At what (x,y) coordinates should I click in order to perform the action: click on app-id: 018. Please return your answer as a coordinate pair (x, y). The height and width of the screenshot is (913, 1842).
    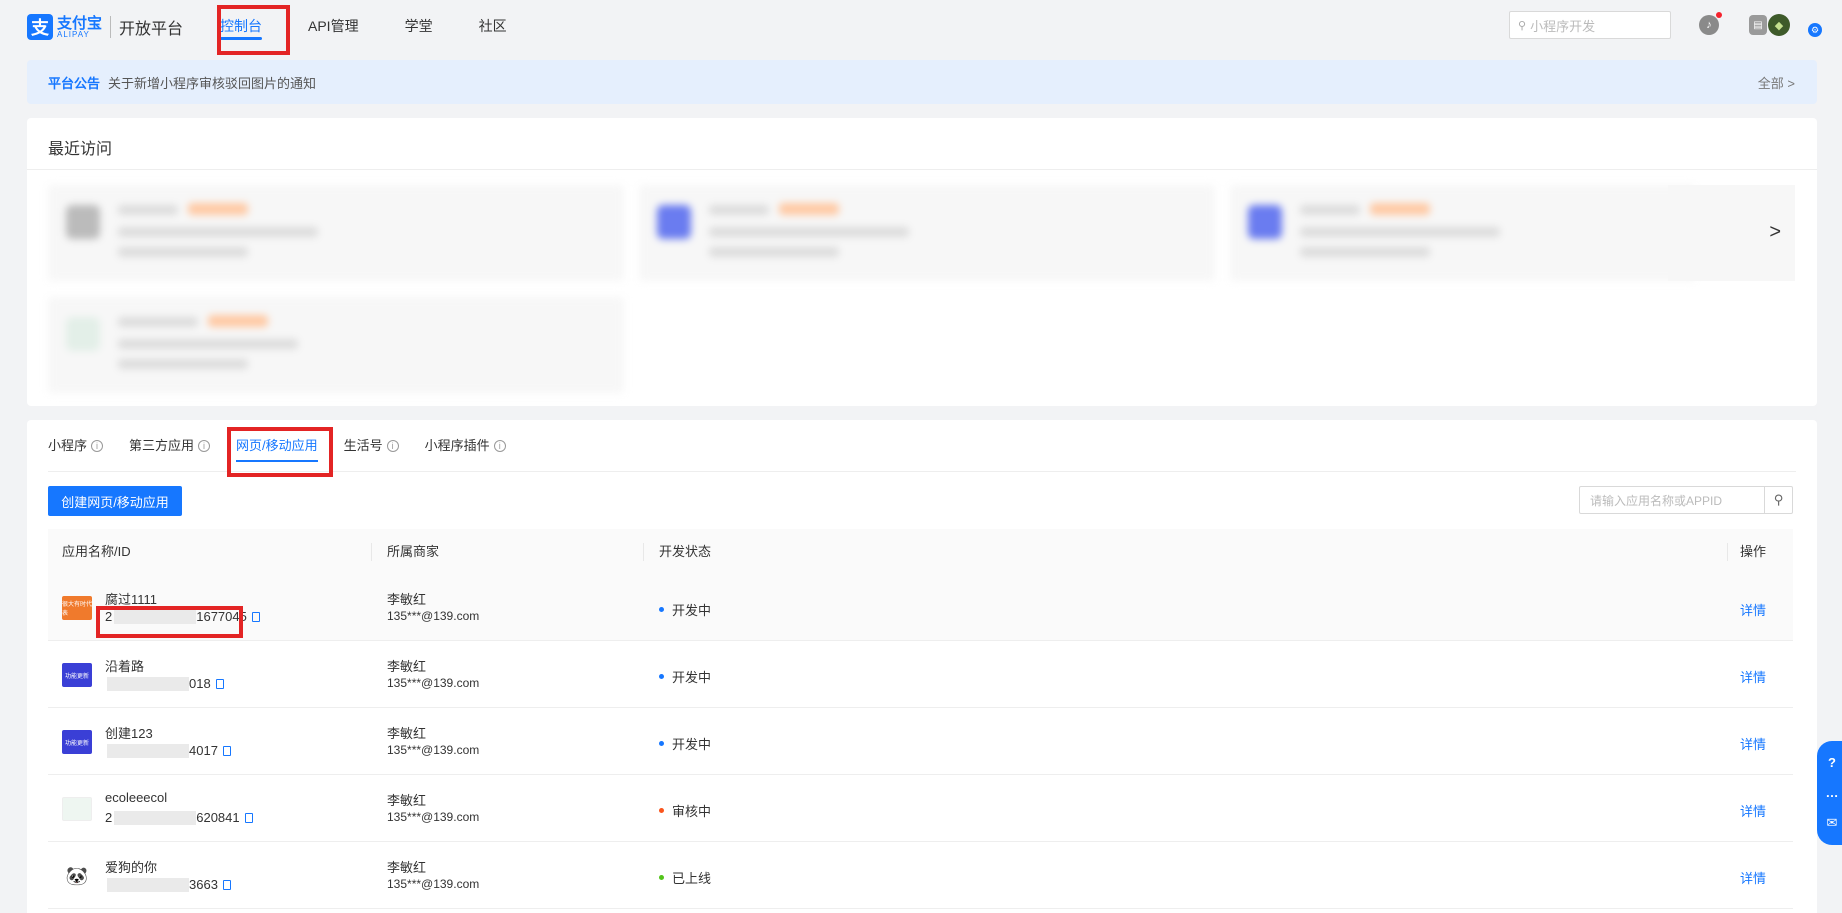
    Looking at the image, I should click on (164, 683).